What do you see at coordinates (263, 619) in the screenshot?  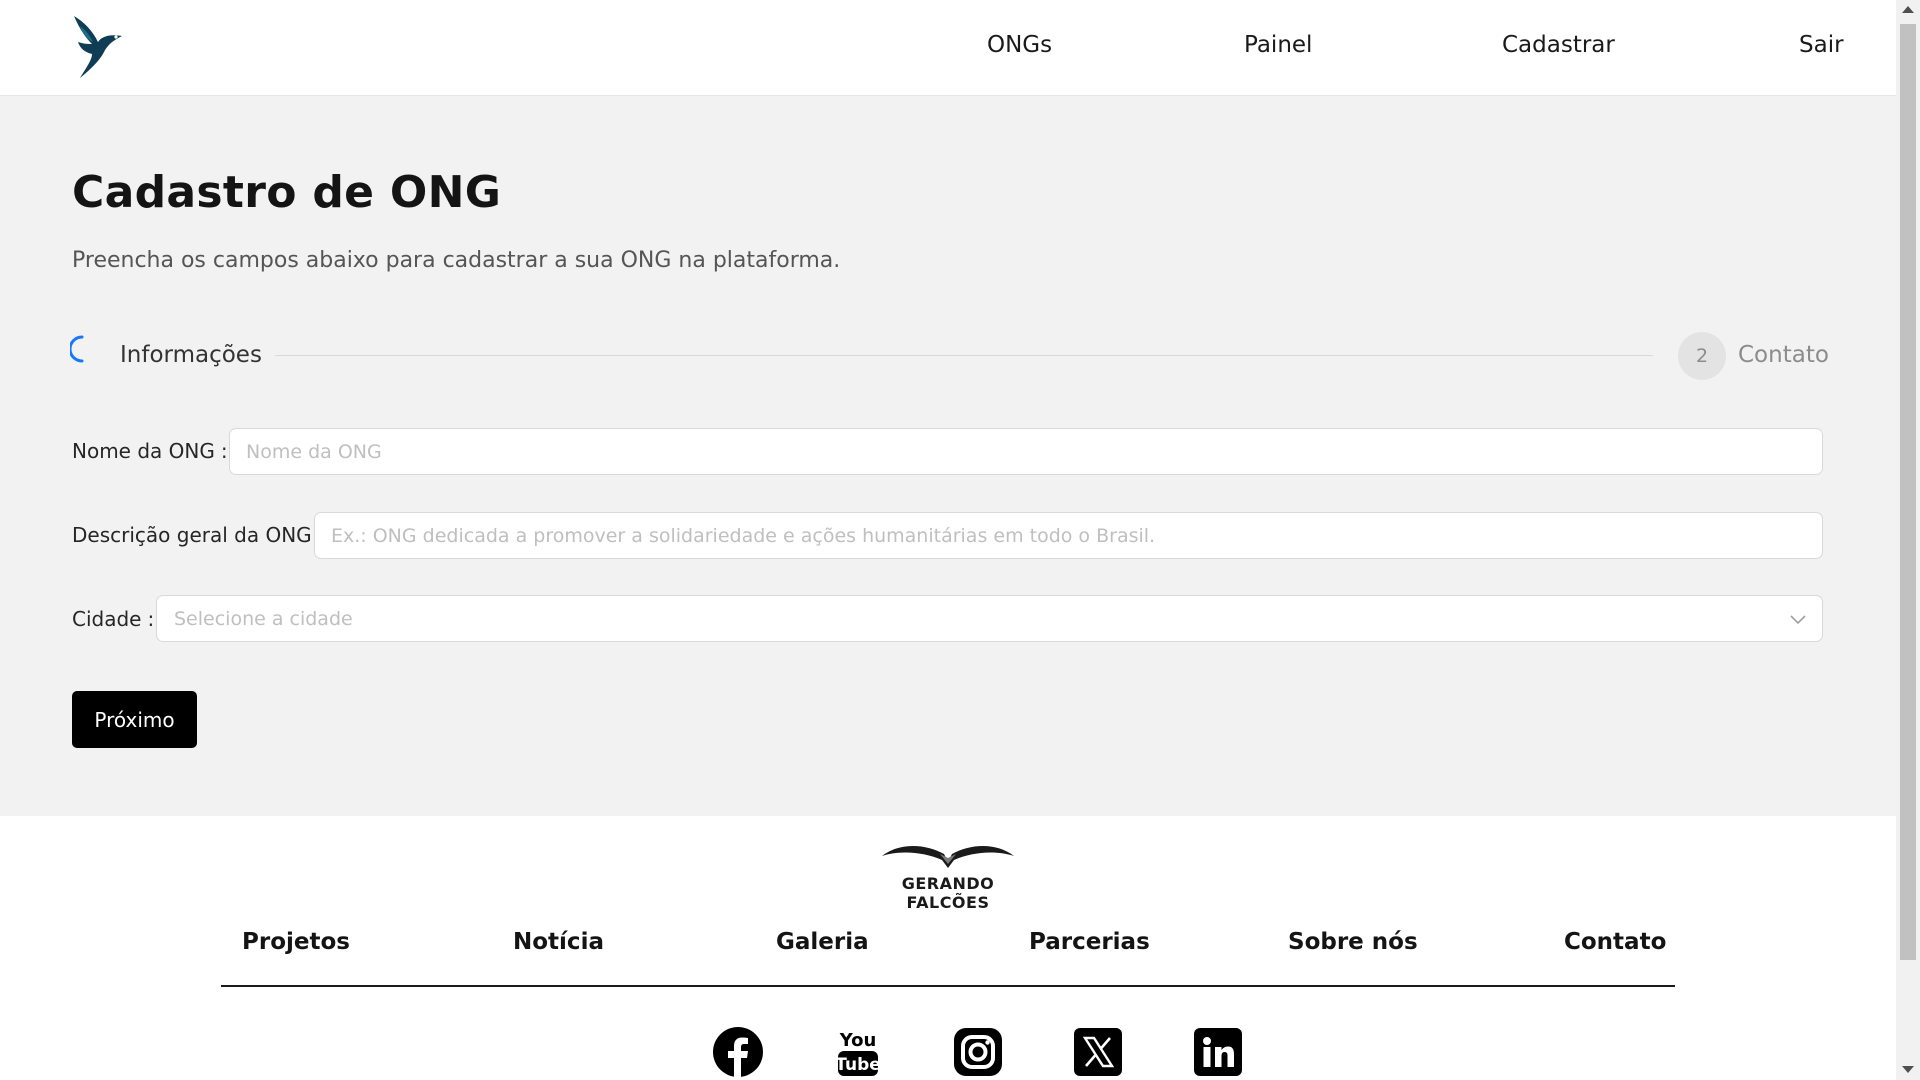 I see `cidade-select-placeholder: Selecione a cidade` at bounding box center [263, 619].